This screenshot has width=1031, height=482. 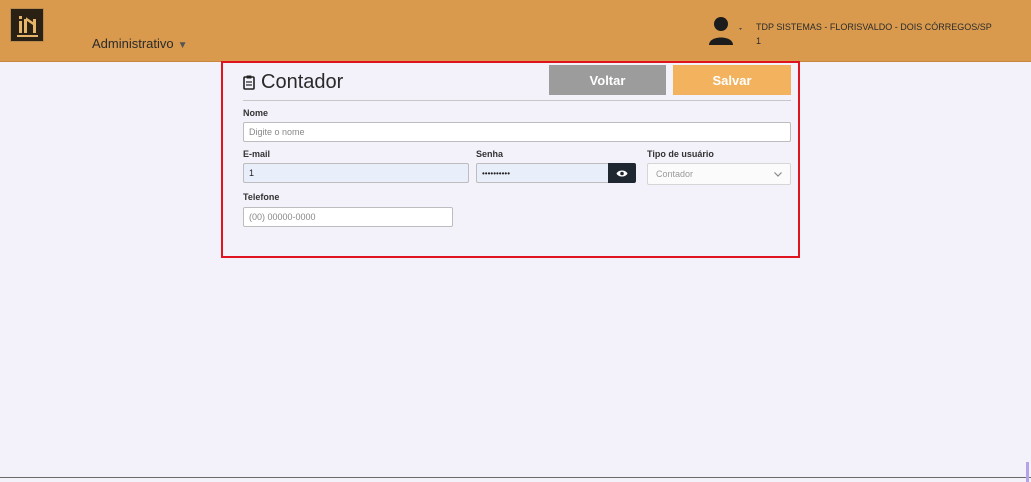 What do you see at coordinates (515, 477) in the screenshot?
I see `page-bottom-border` at bounding box center [515, 477].